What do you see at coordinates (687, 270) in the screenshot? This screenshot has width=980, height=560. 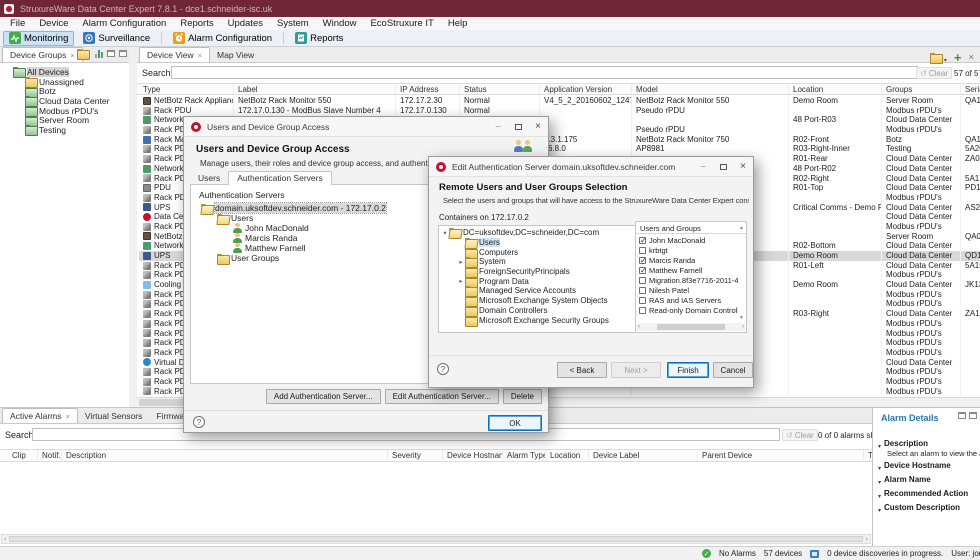 I see `list-item: Matthew Farnell` at bounding box center [687, 270].